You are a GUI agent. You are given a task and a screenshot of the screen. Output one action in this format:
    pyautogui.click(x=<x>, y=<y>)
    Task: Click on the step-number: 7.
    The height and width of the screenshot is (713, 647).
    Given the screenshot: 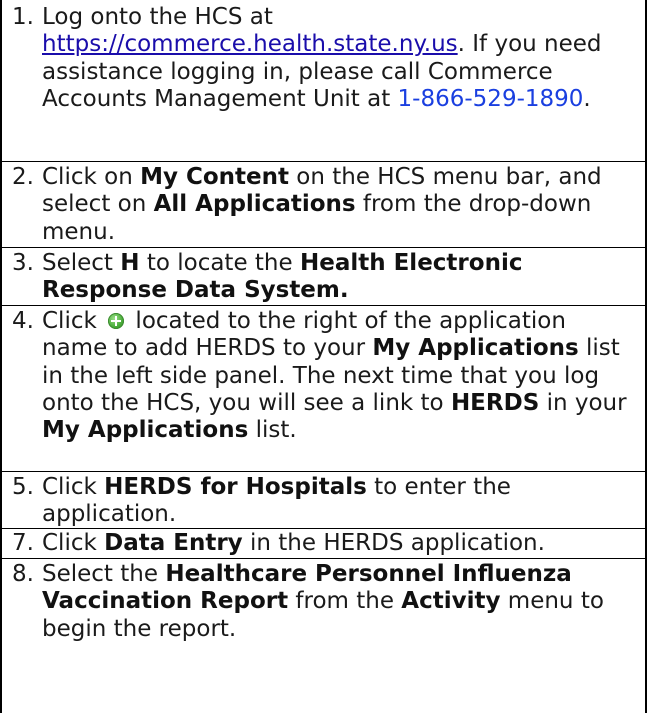 What is the action you would take?
    pyautogui.click(x=23, y=543)
    